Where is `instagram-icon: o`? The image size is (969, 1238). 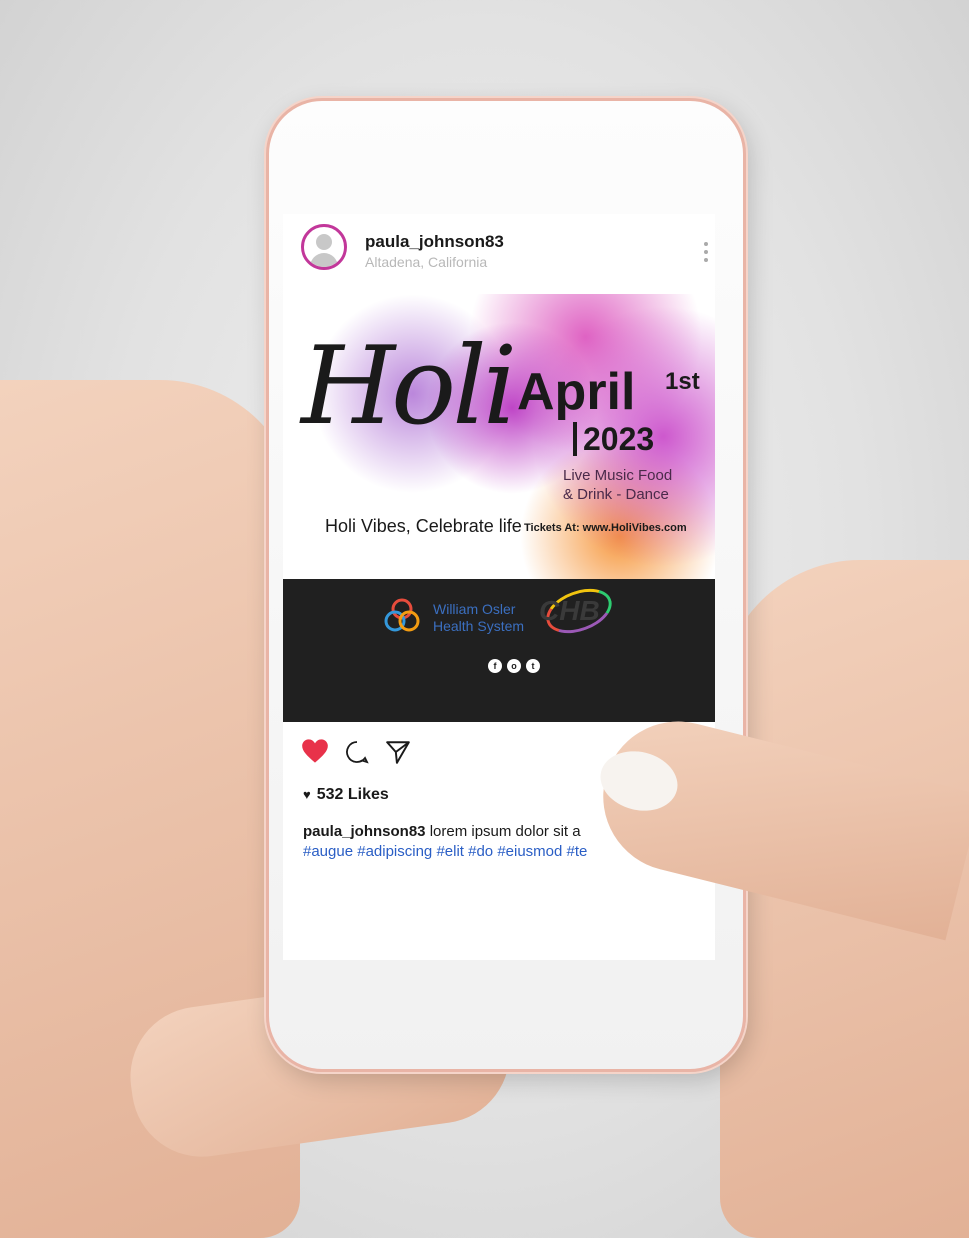
instagram-icon: o is located at coordinates (514, 666).